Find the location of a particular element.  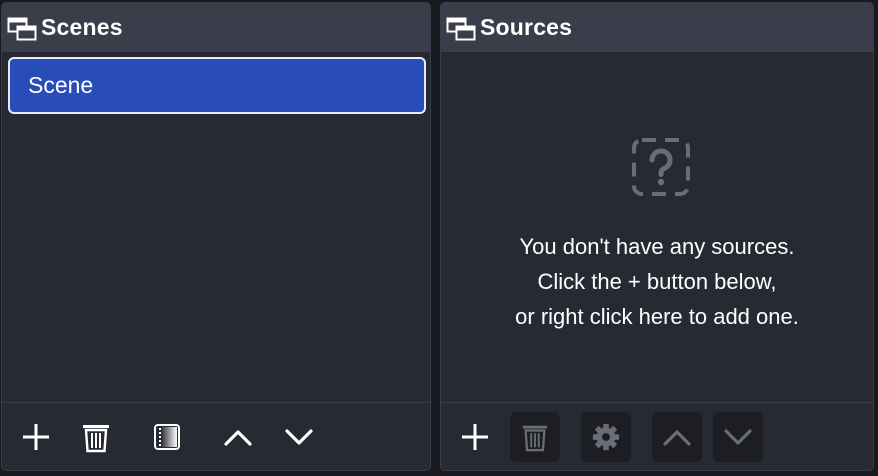

sources-dock-header: Sources is located at coordinates (657, 27).